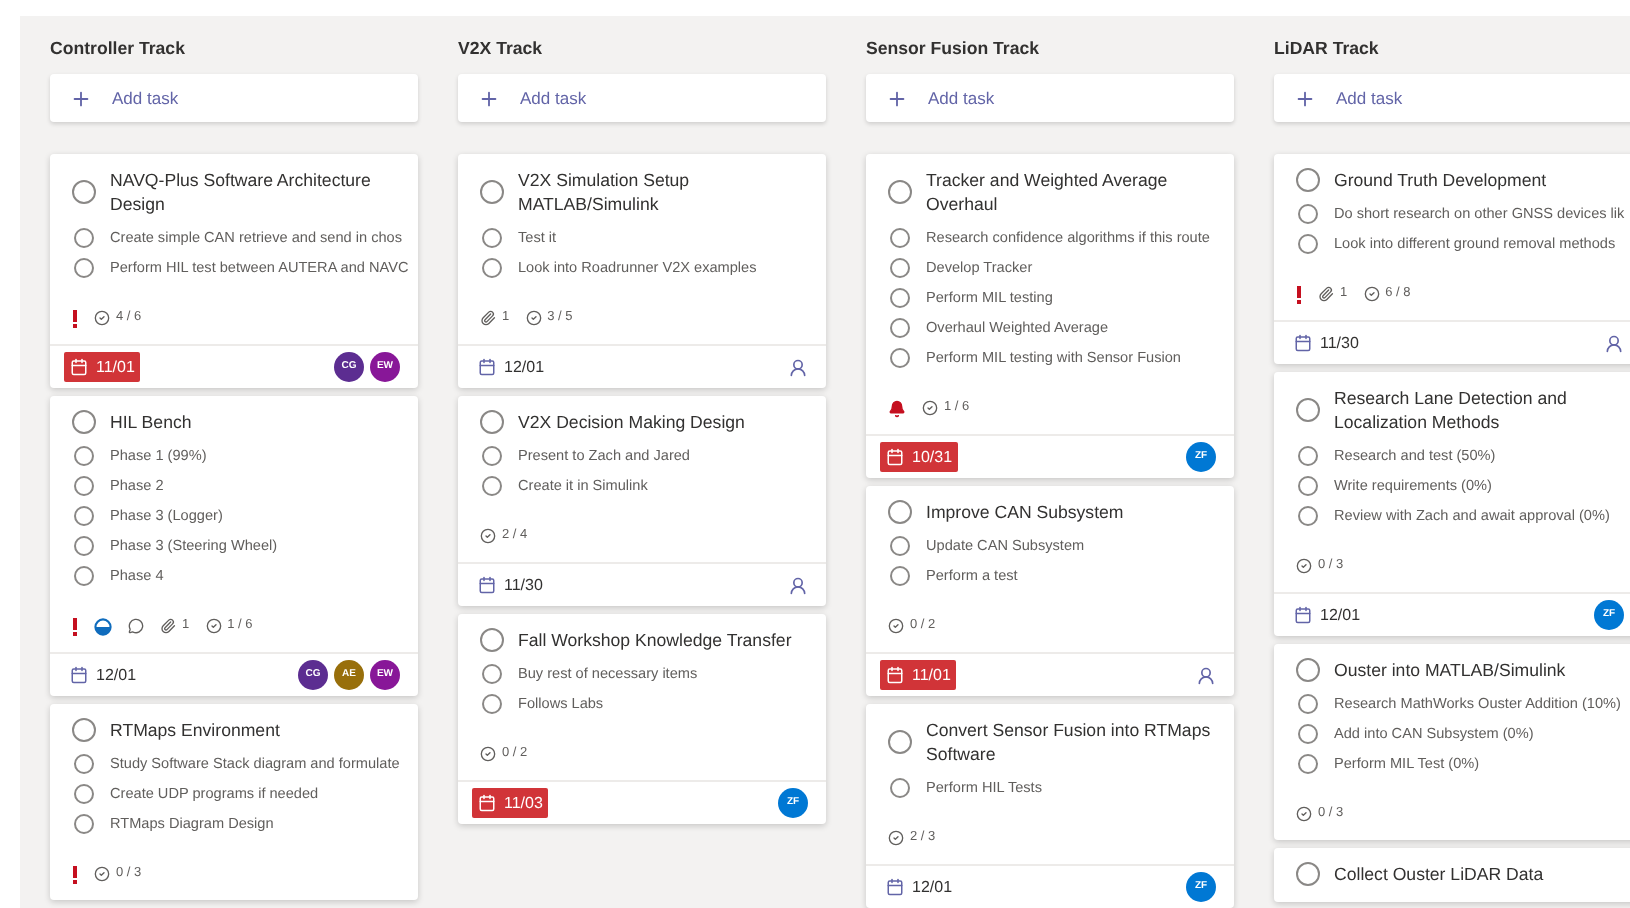  Describe the element at coordinates (501, 48) in the screenshot. I see `column-title: V2X Track` at that location.